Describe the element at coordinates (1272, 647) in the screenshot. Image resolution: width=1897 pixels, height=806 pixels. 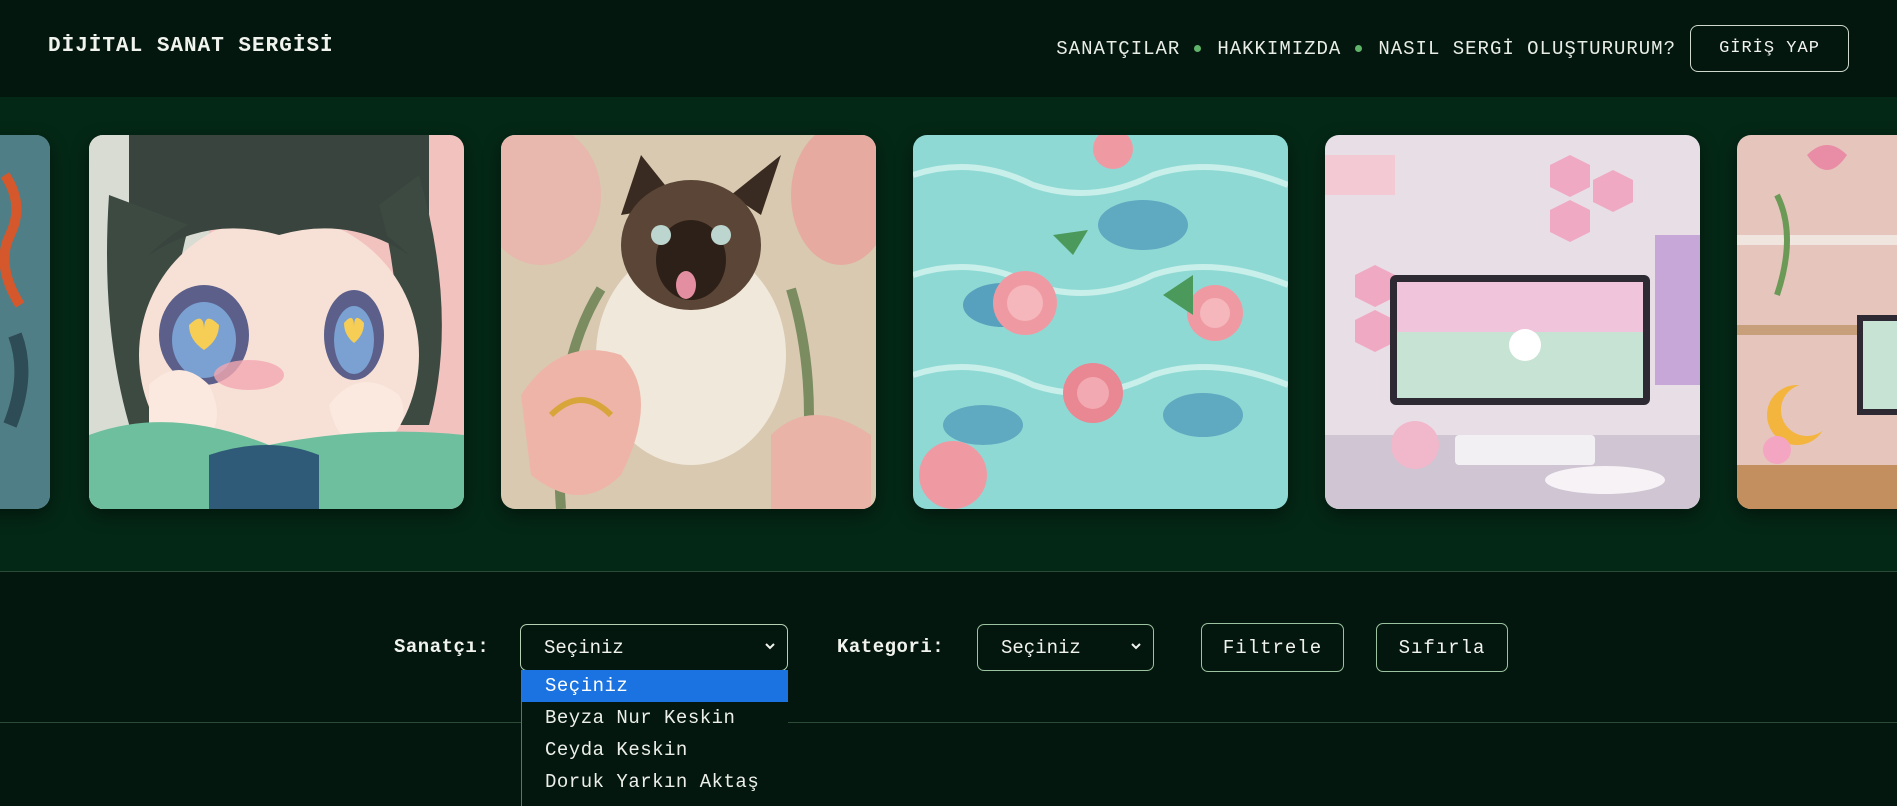
I see `filter-button: Filtrele` at that location.